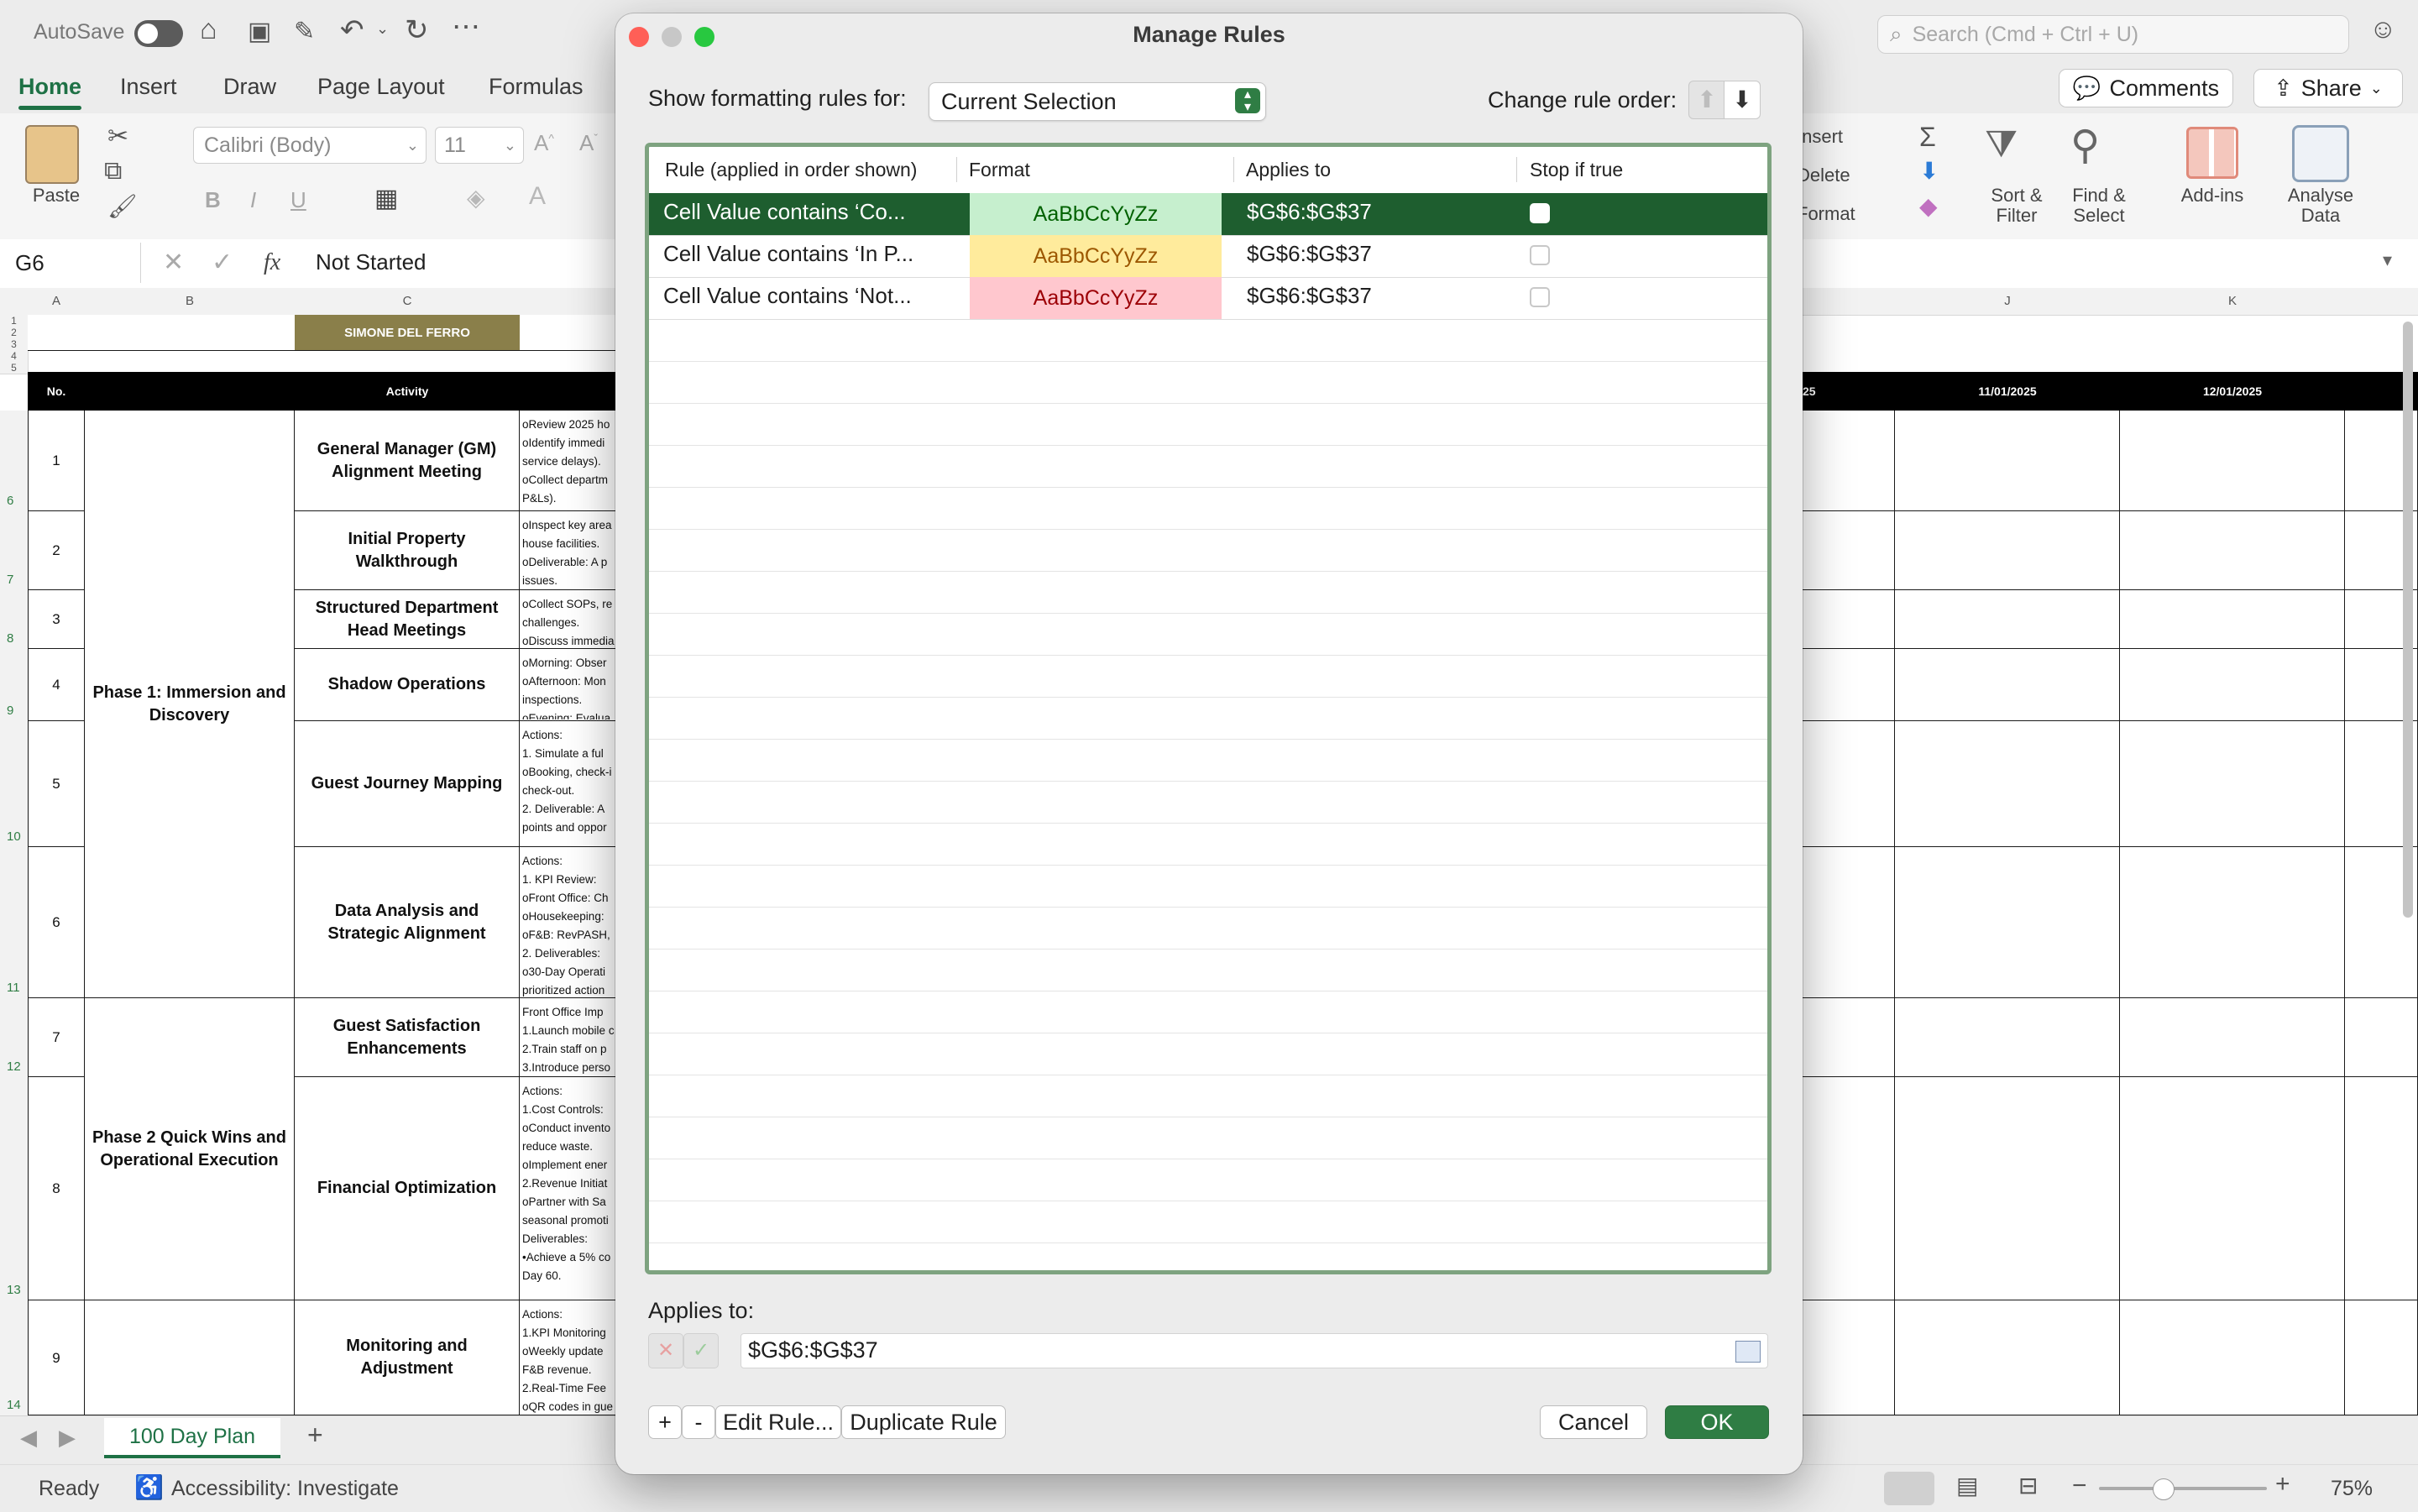 This screenshot has width=2418, height=1512. I want to click on borders-icon: ▦, so click(386, 198).